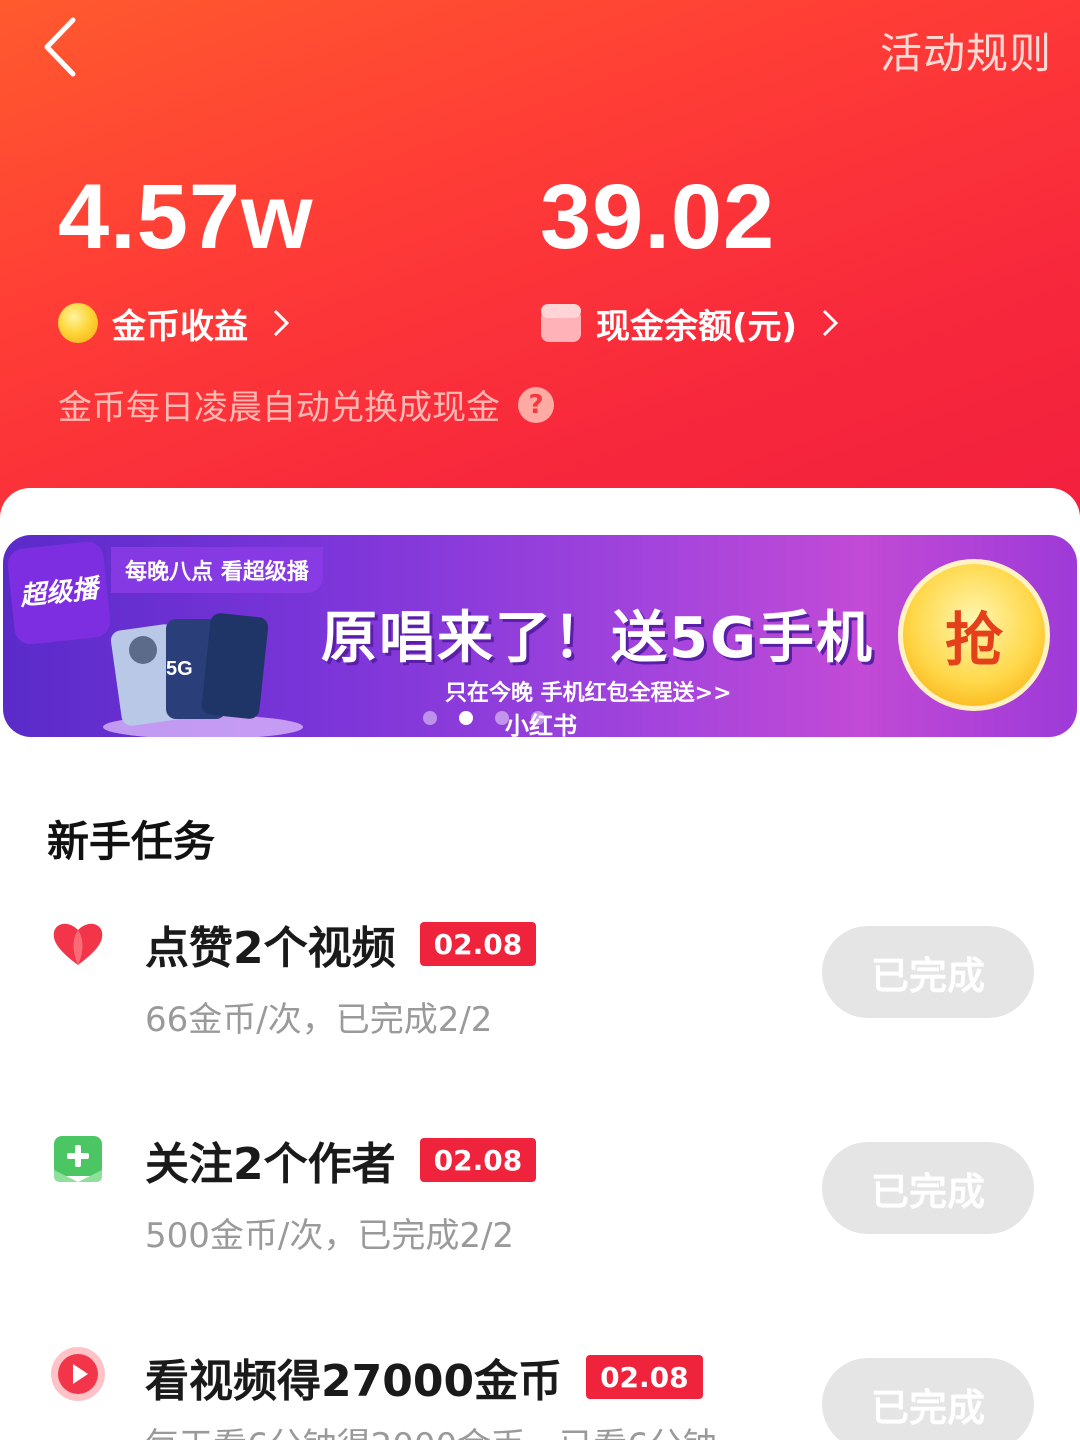 The width and height of the screenshot is (1080, 1440). I want to click on task-description: 66金币/次，已完成2/2, so click(319, 1020).